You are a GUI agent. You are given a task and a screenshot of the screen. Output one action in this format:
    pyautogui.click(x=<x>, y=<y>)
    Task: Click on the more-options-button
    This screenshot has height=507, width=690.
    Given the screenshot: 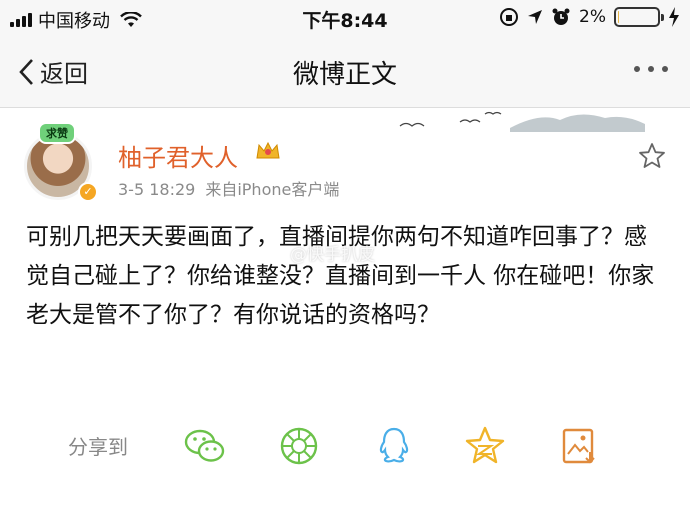 What is the action you would take?
    pyautogui.click(x=651, y=69)
    